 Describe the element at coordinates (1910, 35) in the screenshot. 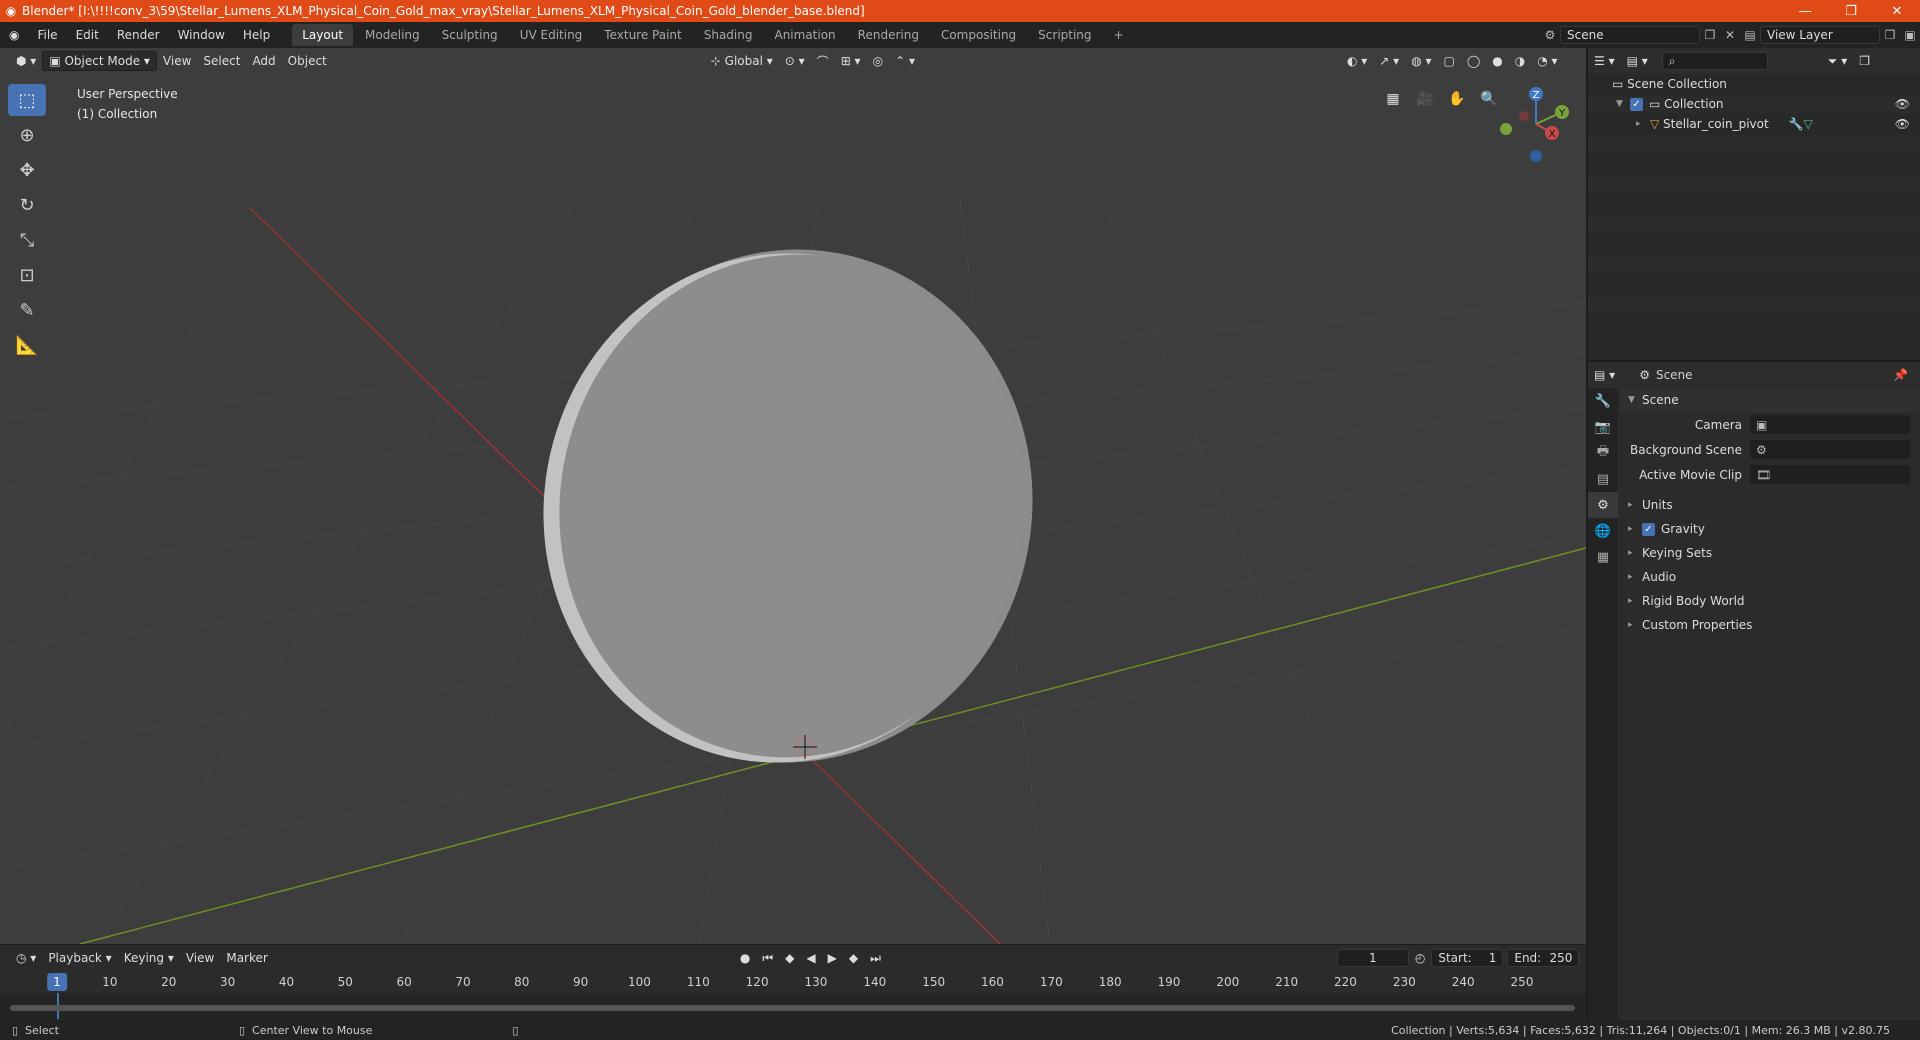

I see `delete-view-layer-icon: ▣` at that location.